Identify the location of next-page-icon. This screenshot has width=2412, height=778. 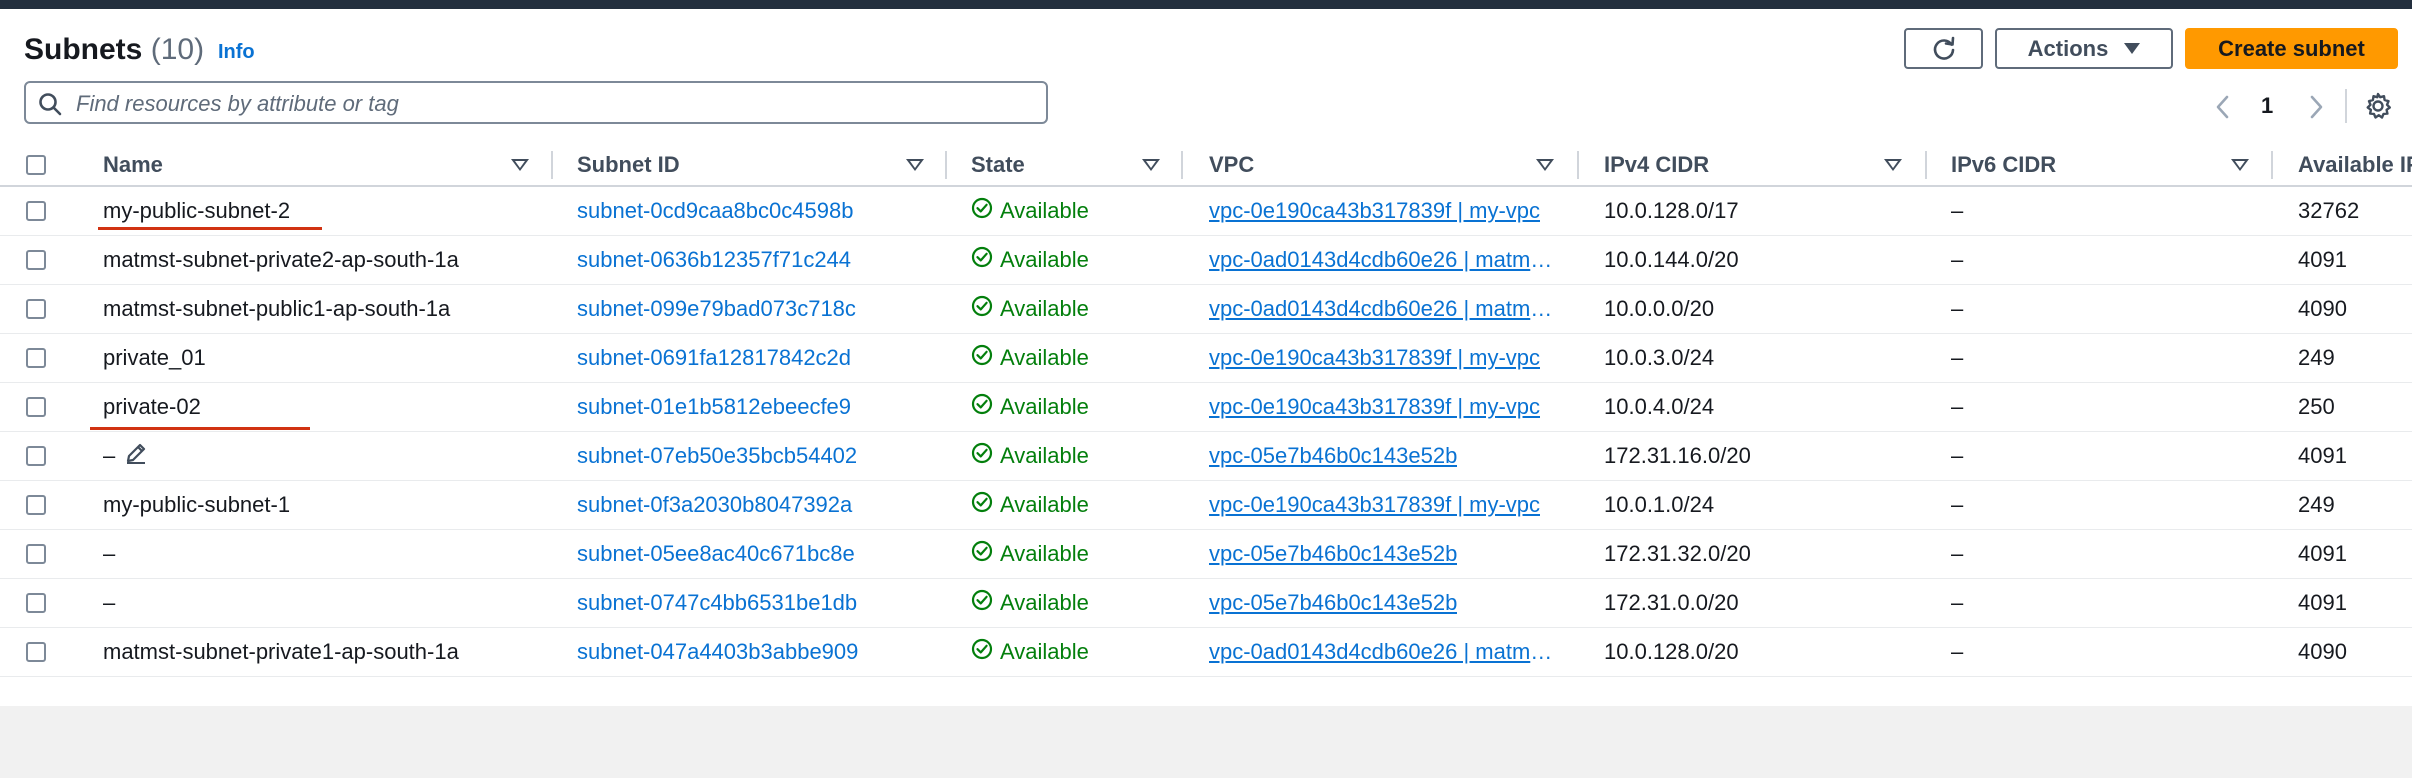
(2316, 107).